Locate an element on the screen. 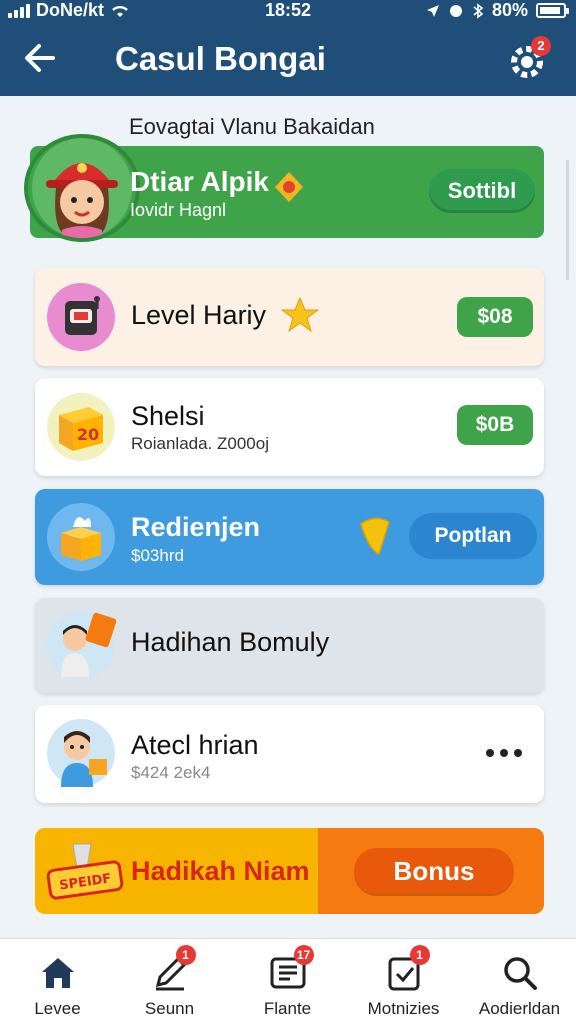 This screenshot has width=576, height=1024. top-bar: DoNe/kt 18:52 80% Casul Bongai 2 is located at coordinates (288, 48).